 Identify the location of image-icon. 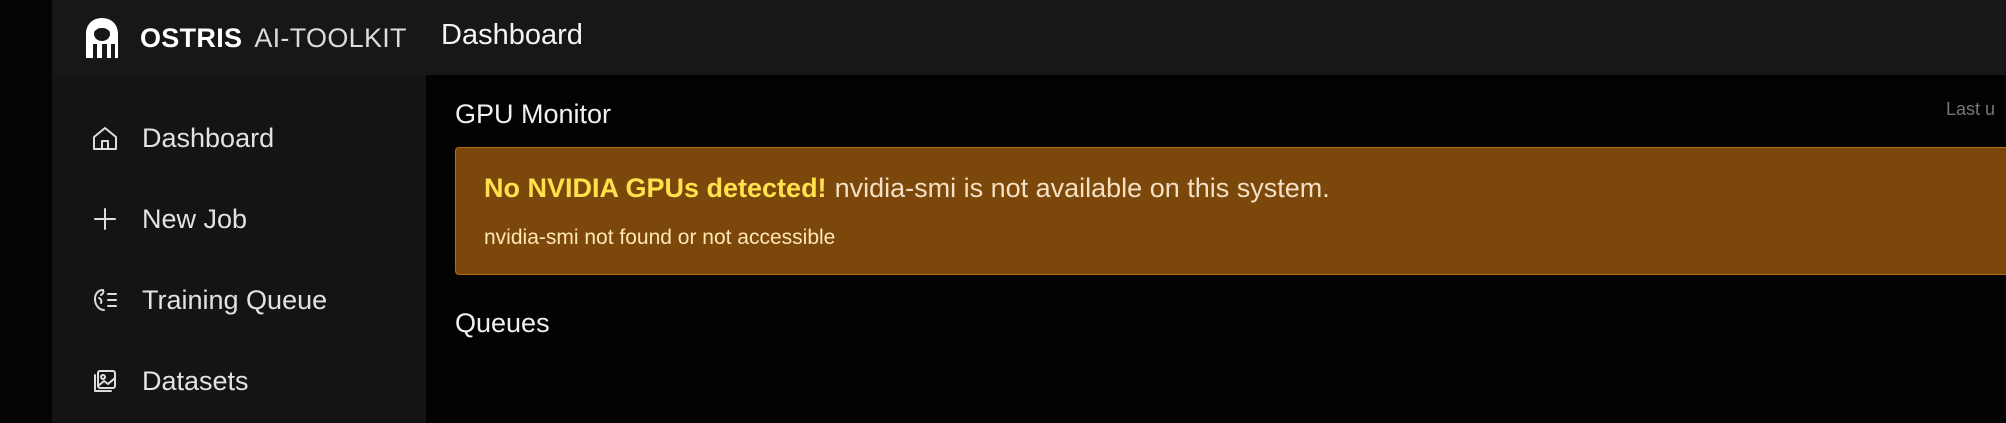
(105, 381).